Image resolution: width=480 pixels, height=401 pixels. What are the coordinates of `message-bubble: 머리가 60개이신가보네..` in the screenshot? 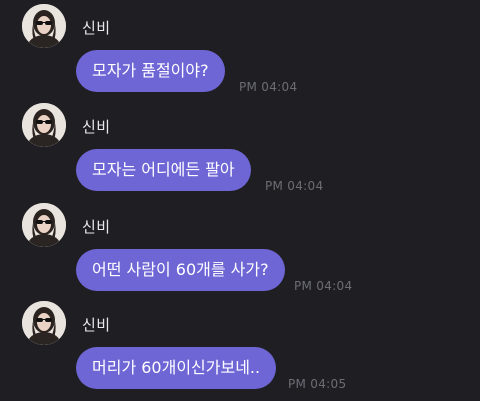 It's located at (176, 368).